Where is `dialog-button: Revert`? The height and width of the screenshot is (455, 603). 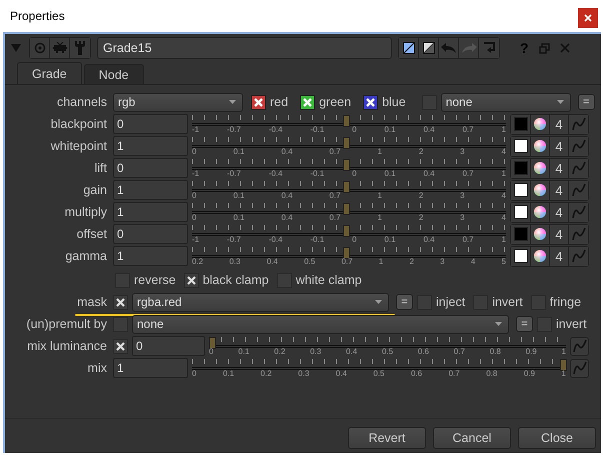
dialog-button: Revert is located at coordinates (387, 438).